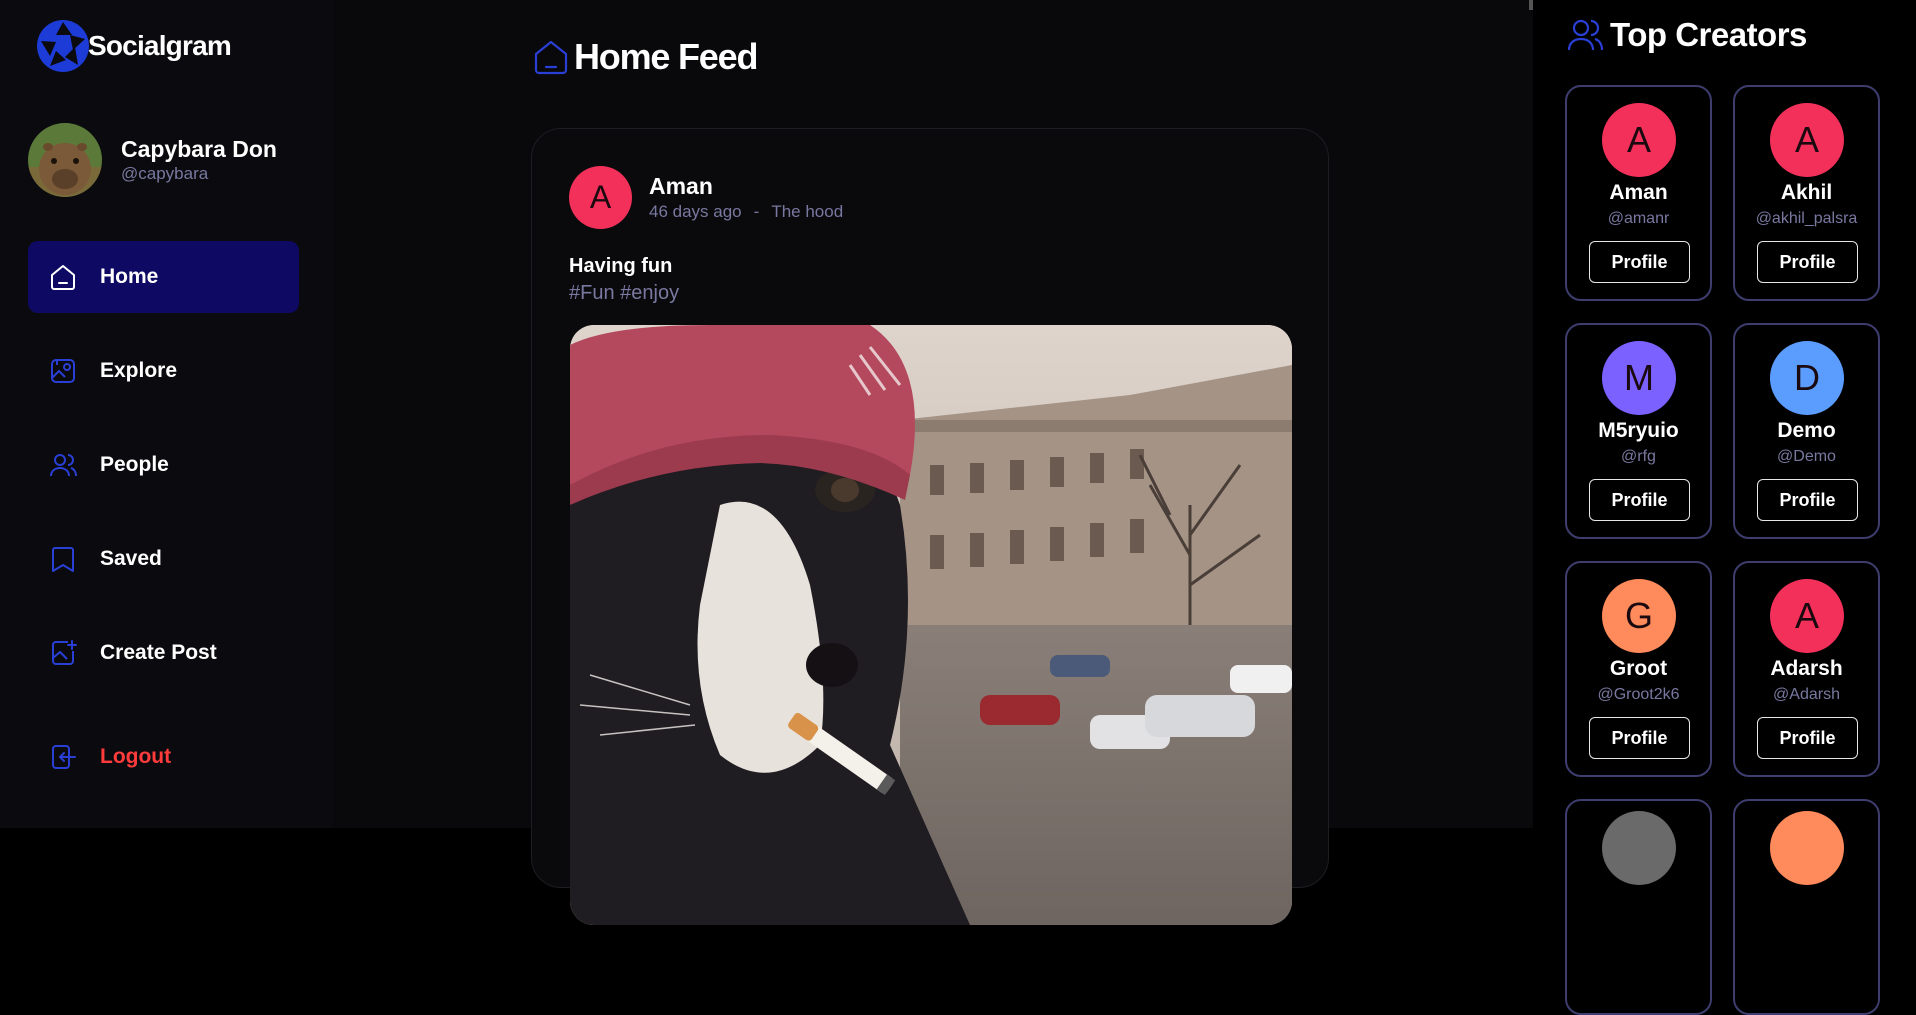  Describe the element at coordinates (63, 559) in the screenshot. I see `bookmark-icon` at that location.